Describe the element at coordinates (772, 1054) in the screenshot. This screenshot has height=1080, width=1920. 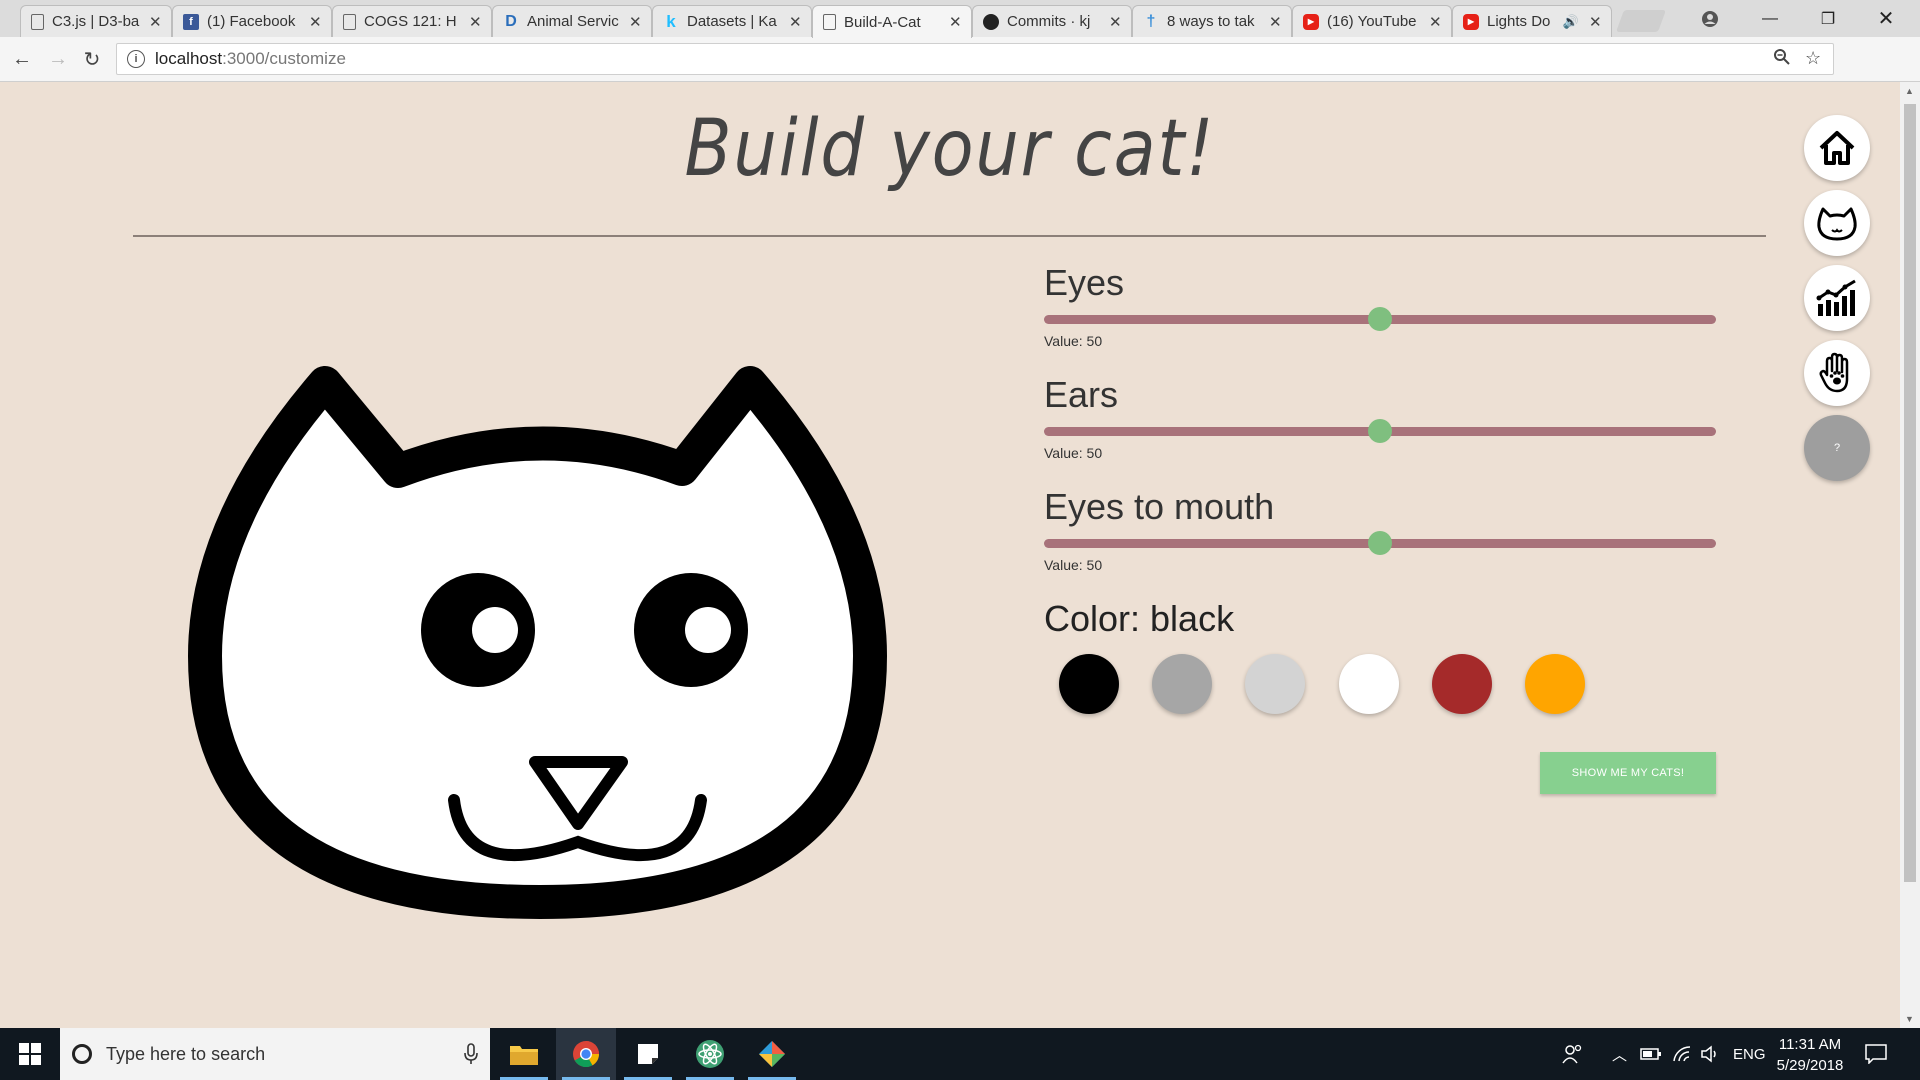
I see `gitkraken-icon` at that location.